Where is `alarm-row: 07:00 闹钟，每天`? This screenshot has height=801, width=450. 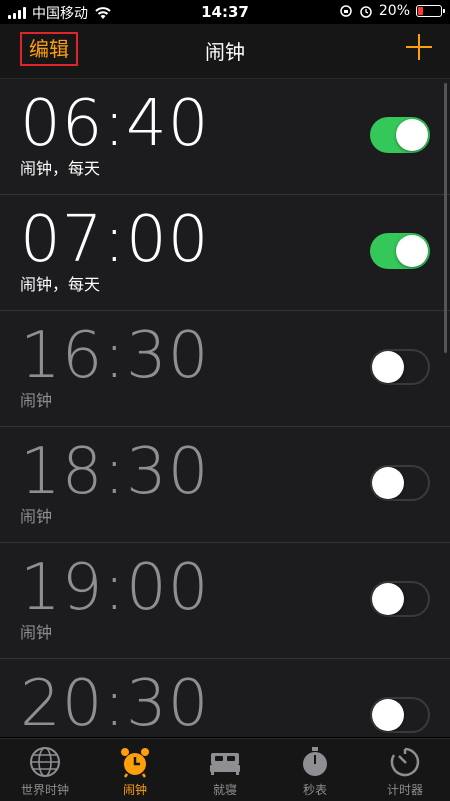 alarm-row: 07:00 闹钟，每天 is located at coordinates (225, 253).